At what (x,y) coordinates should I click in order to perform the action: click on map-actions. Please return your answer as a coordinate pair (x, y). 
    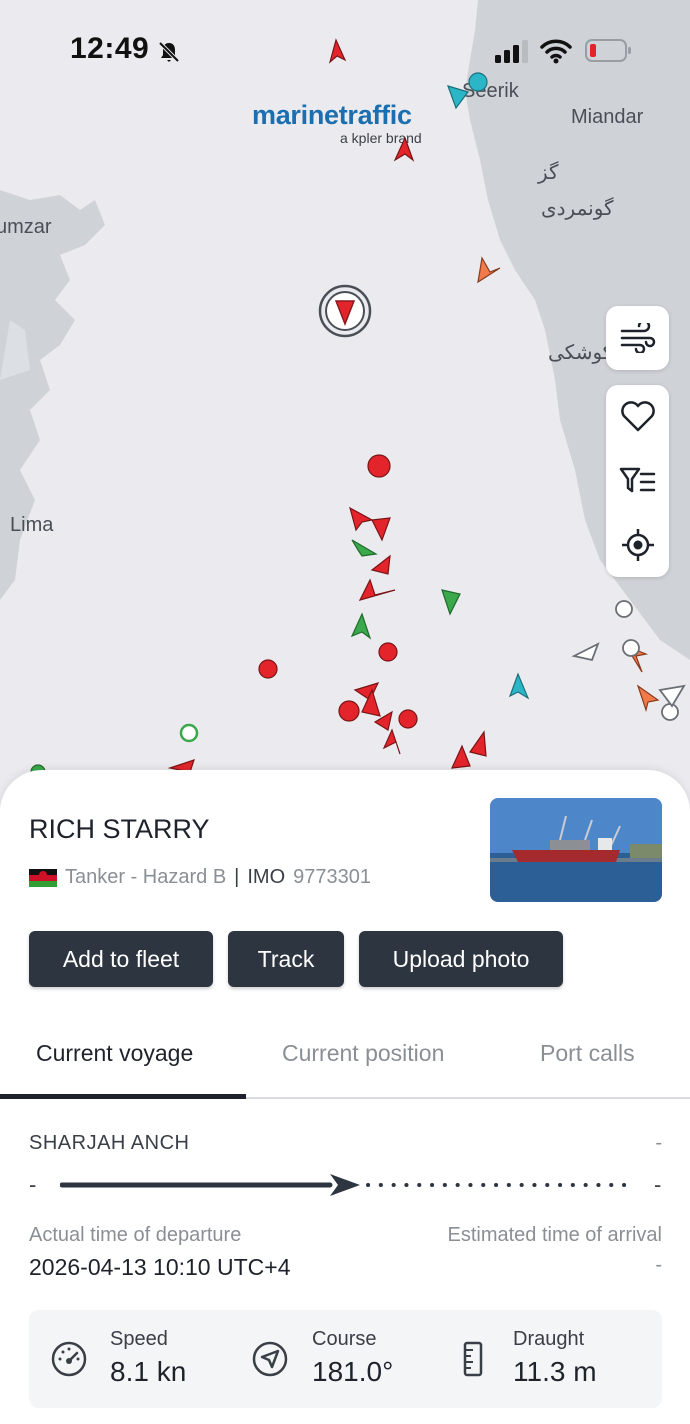
    Looking at the image, I should click on (637, 481).